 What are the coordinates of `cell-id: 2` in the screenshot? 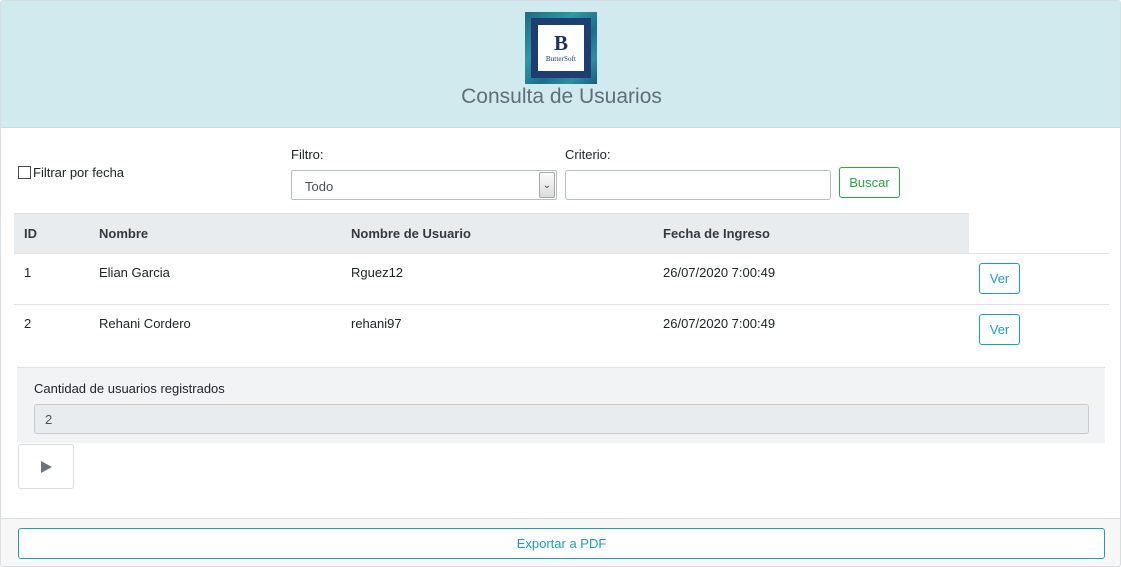 It's located at (28, 323).